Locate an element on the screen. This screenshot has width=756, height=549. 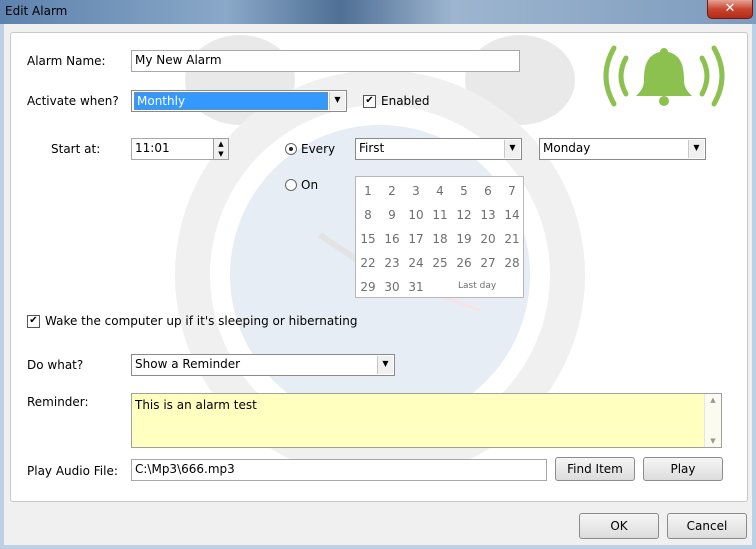
every-radio is located at coordinates (291, 149).